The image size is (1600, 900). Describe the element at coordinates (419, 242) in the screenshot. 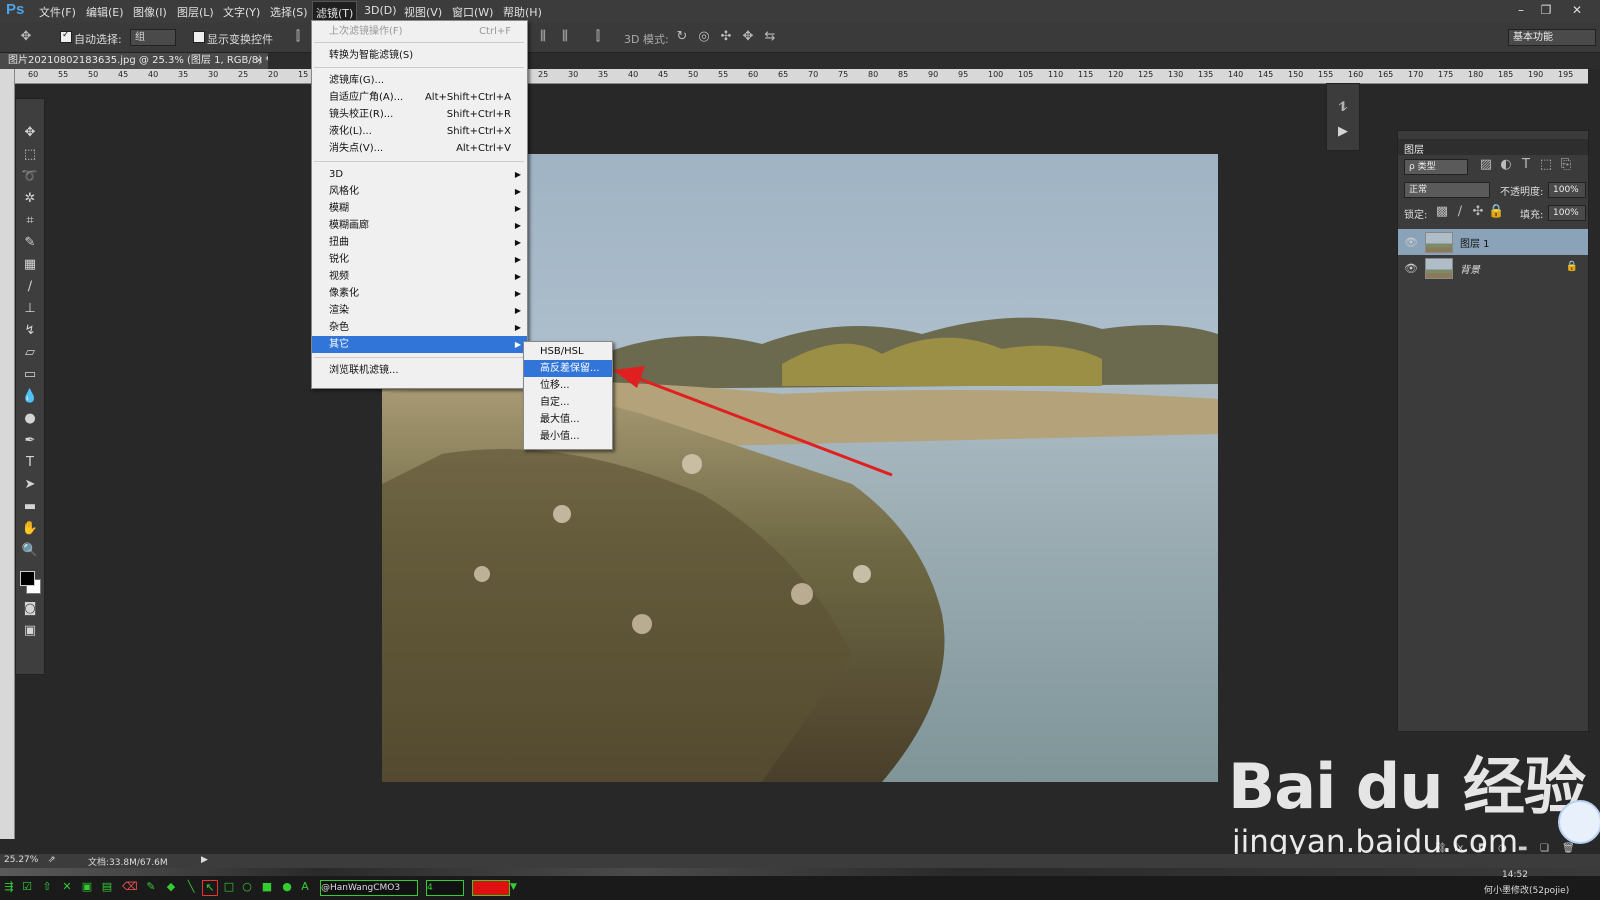

I see `submenu-distort: 扭曲 ▶` at that location.